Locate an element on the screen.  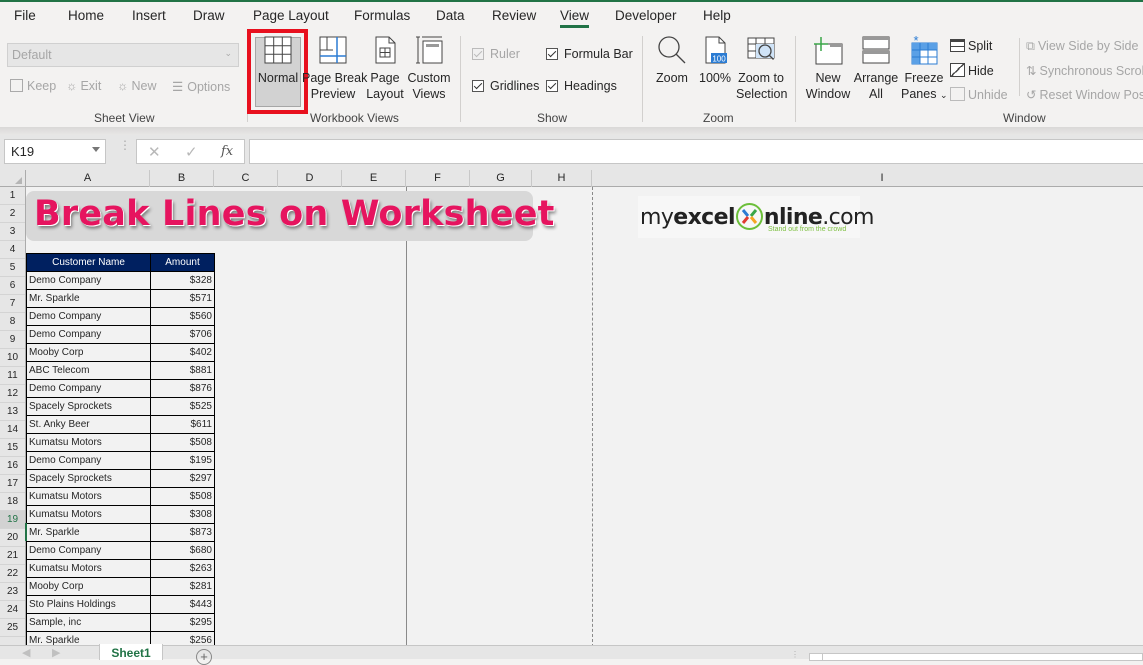
keep-button: Keep is located at coordinates (33, 86).